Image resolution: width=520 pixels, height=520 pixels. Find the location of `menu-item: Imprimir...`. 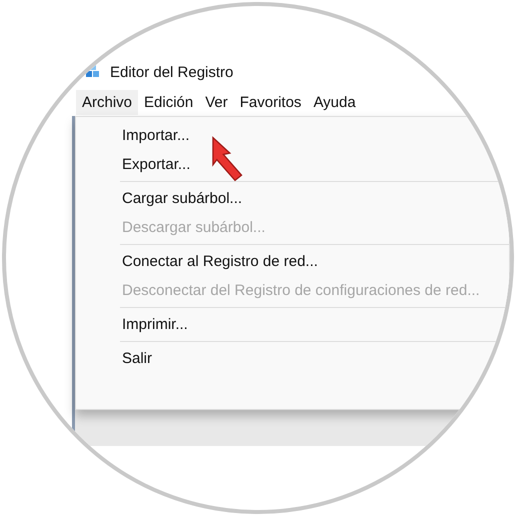

menu-item: Imprimir... is located at coordinates (155, 324).